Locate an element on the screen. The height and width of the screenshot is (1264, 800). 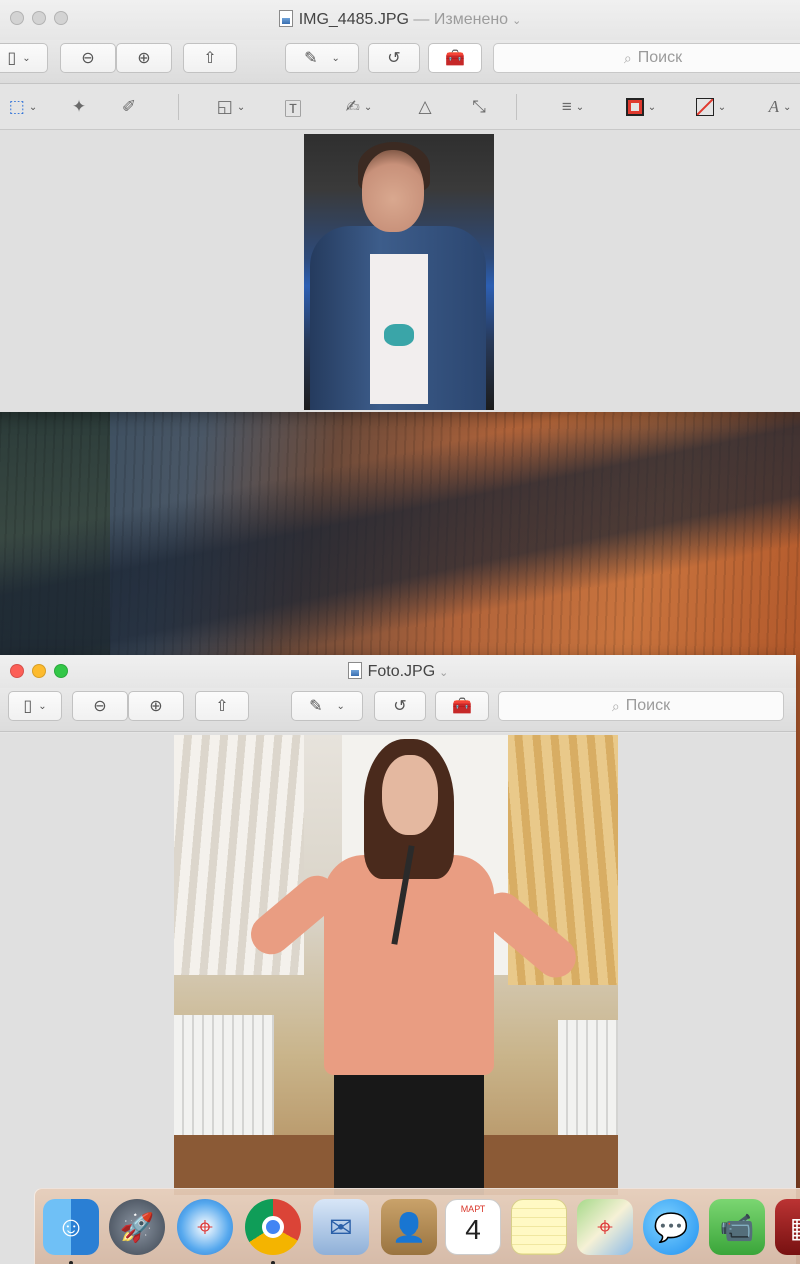
titlebar: IMG_4485.JPG — Изменено ⌄ is located at coordinates (400, 20).